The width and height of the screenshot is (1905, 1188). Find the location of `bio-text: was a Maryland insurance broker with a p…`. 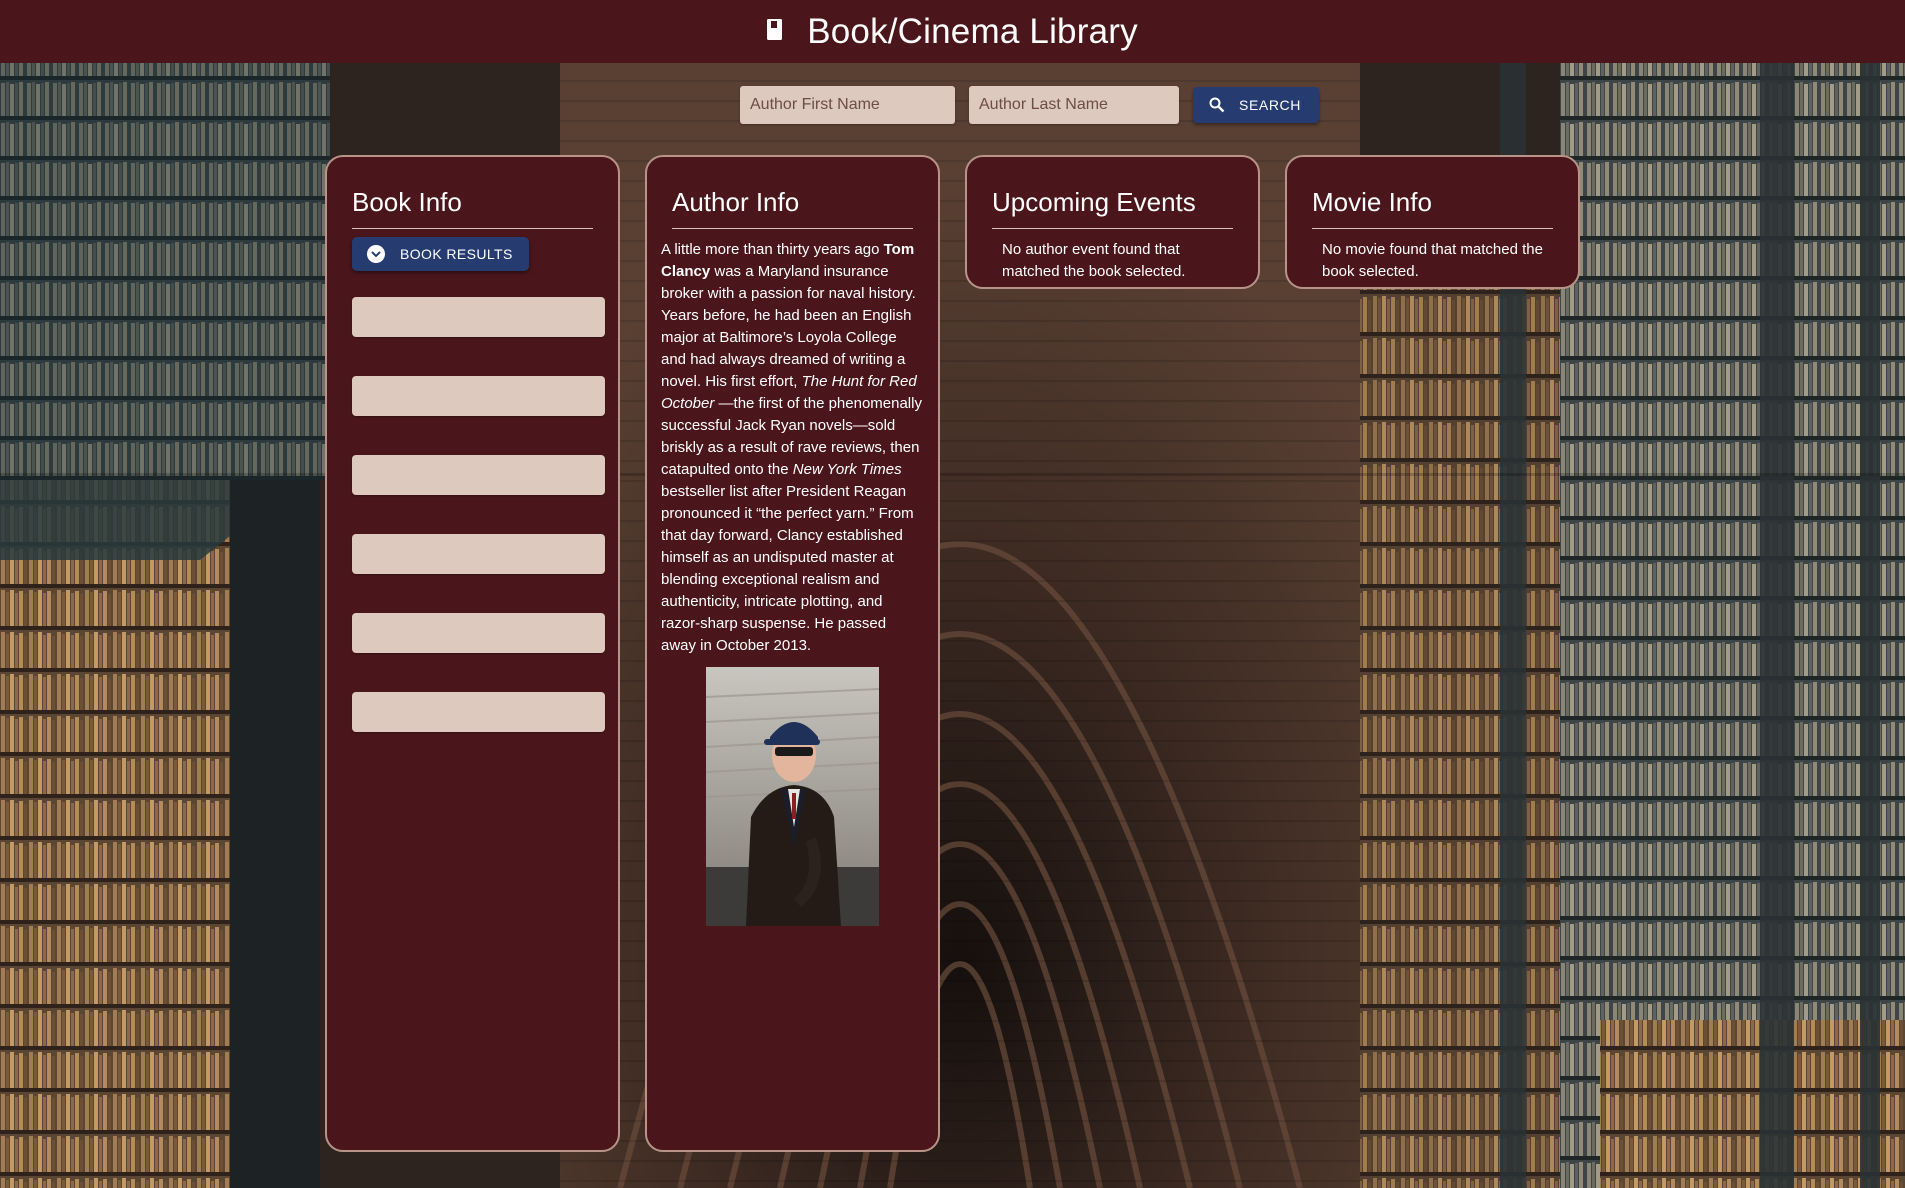

bio-text: was a Maryland insurance broker with a p… is located at coordinates (788, 326).